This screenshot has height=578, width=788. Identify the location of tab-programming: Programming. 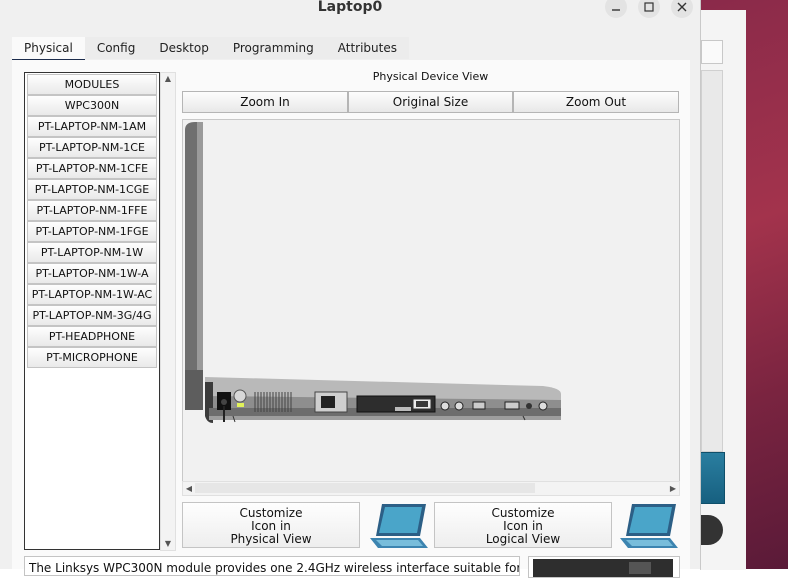
(273, 48).